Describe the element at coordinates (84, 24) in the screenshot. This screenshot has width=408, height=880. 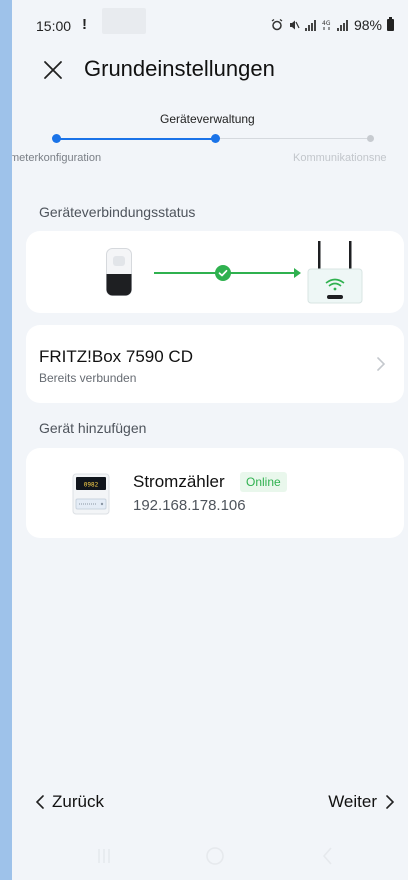
I see `notification-alert-icon: !` at that location.